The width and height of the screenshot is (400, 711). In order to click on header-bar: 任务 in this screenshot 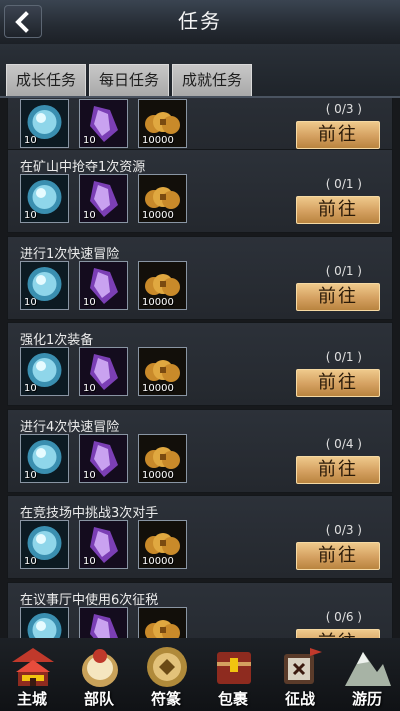, I will do `click(200, 22)`.